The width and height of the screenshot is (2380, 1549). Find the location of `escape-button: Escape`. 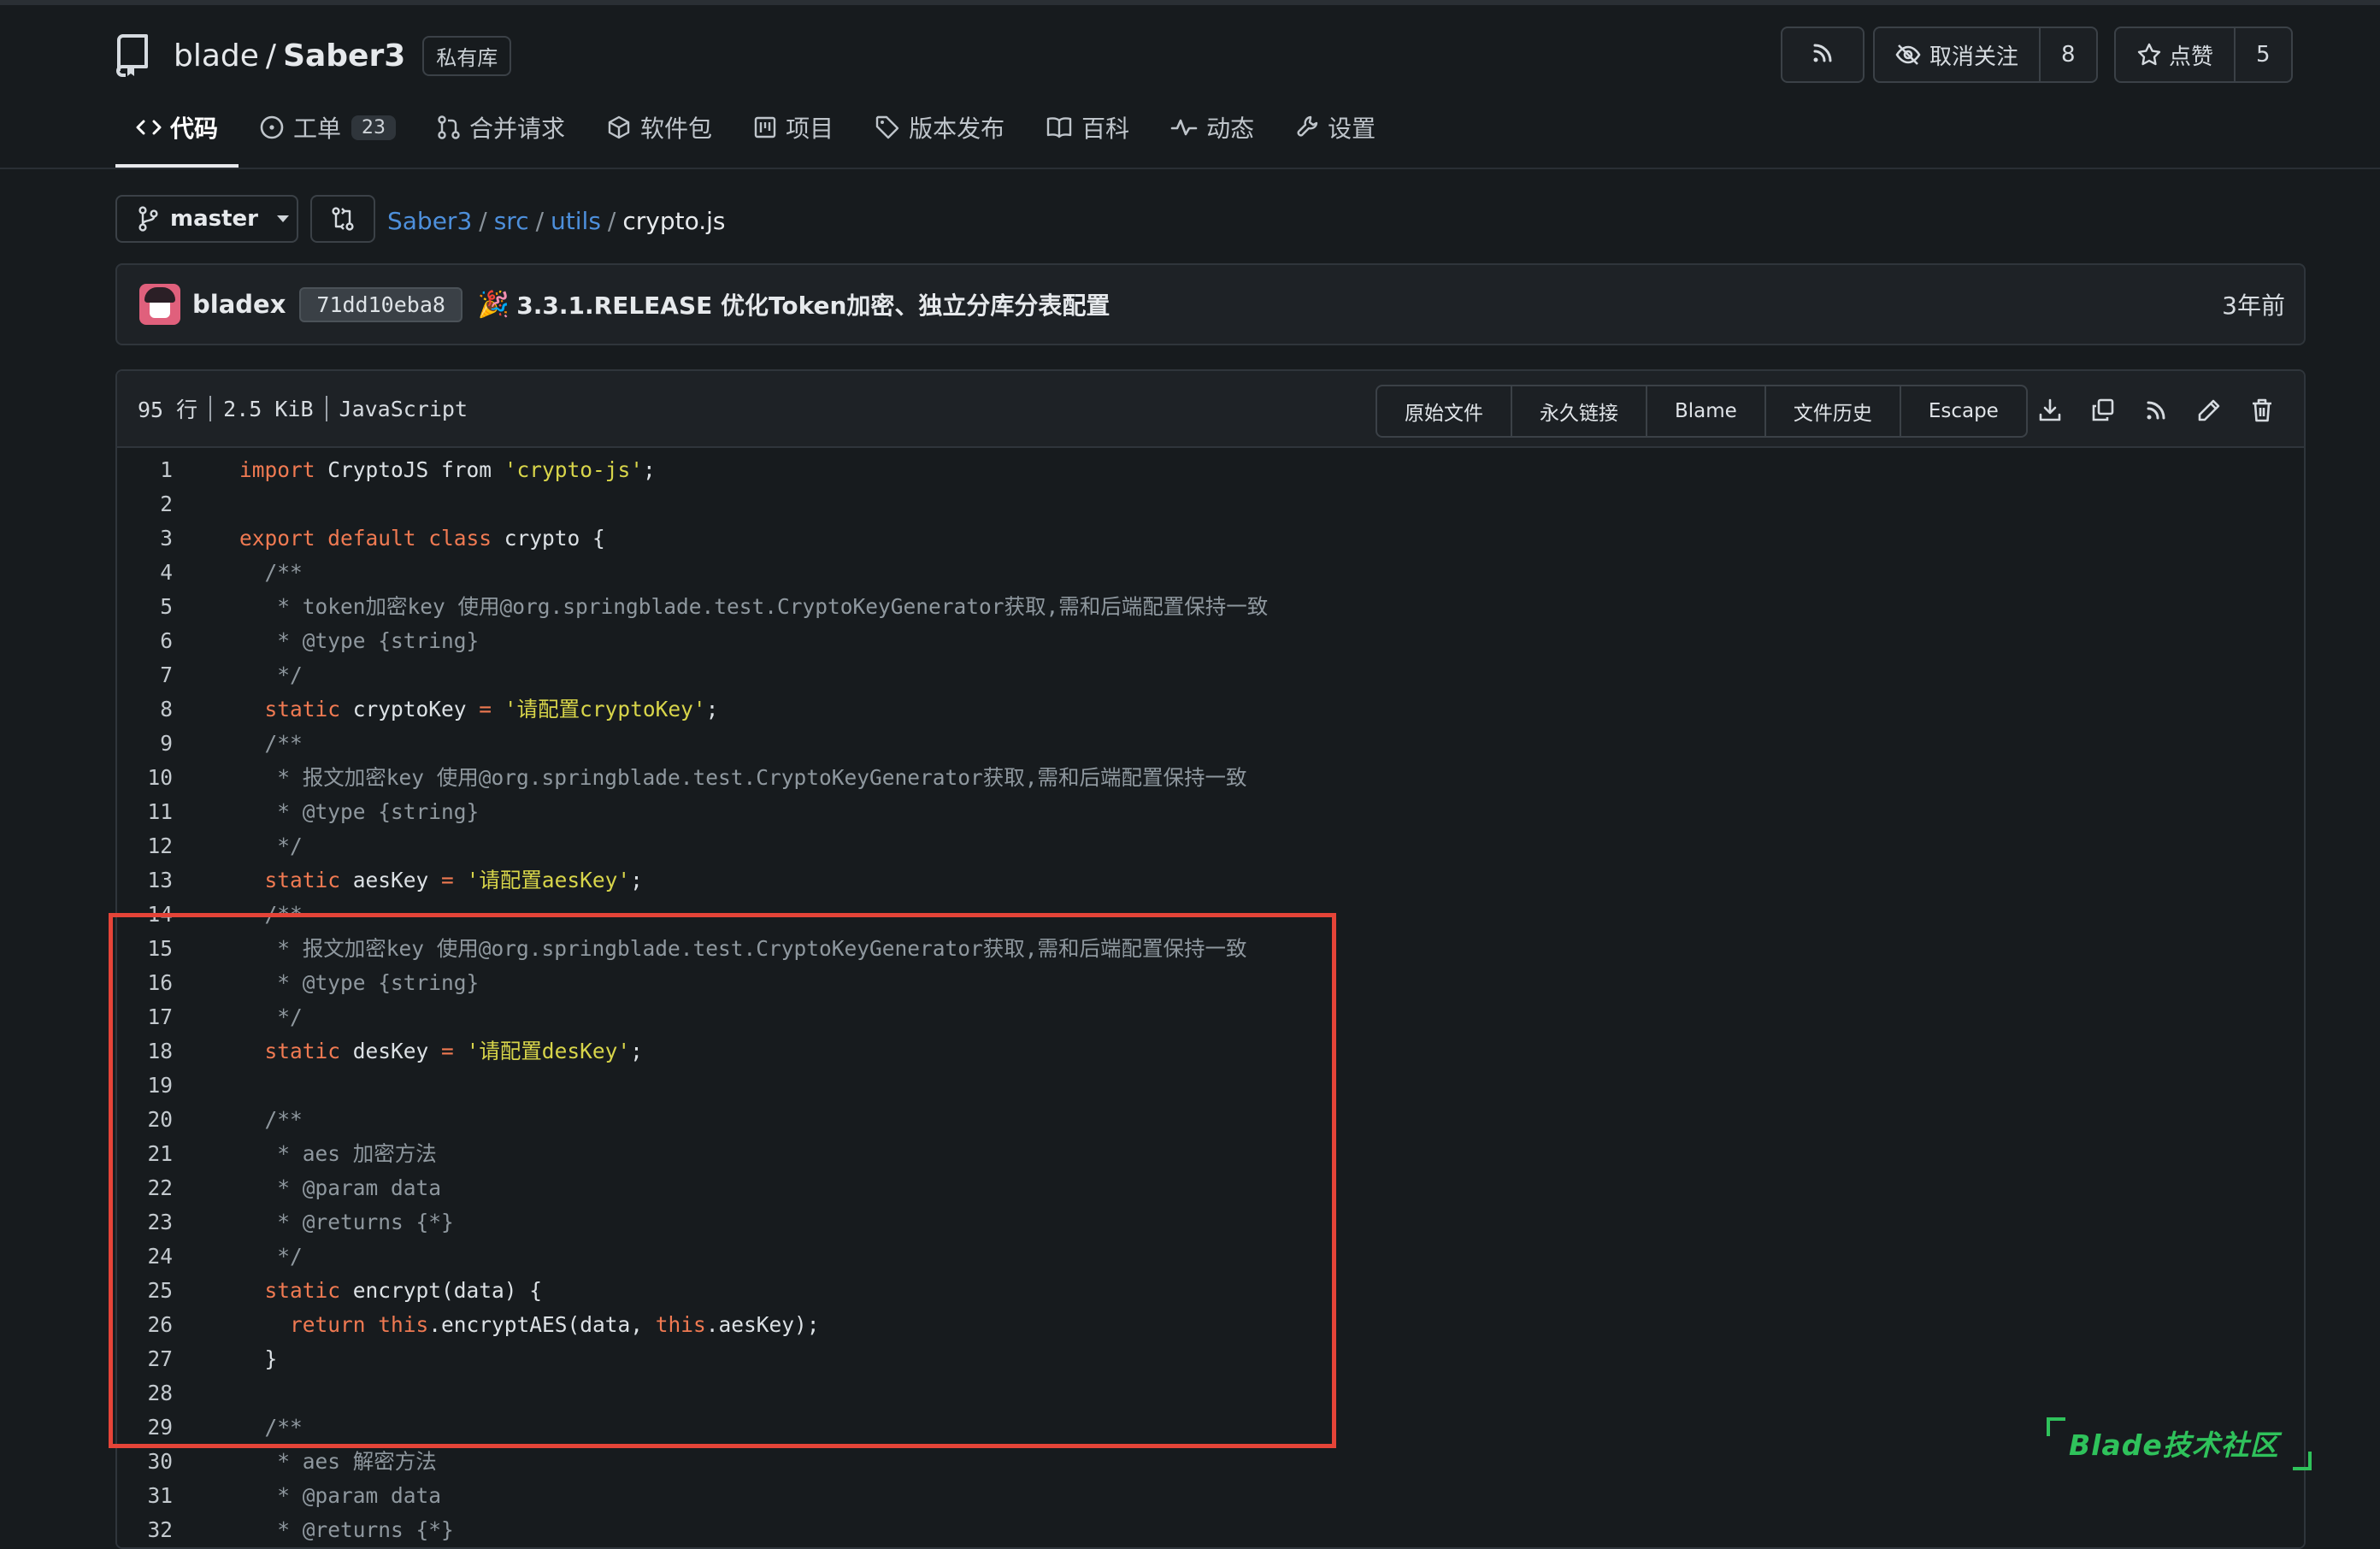

escape-button: Escape is located at coordinates (1963, 411).